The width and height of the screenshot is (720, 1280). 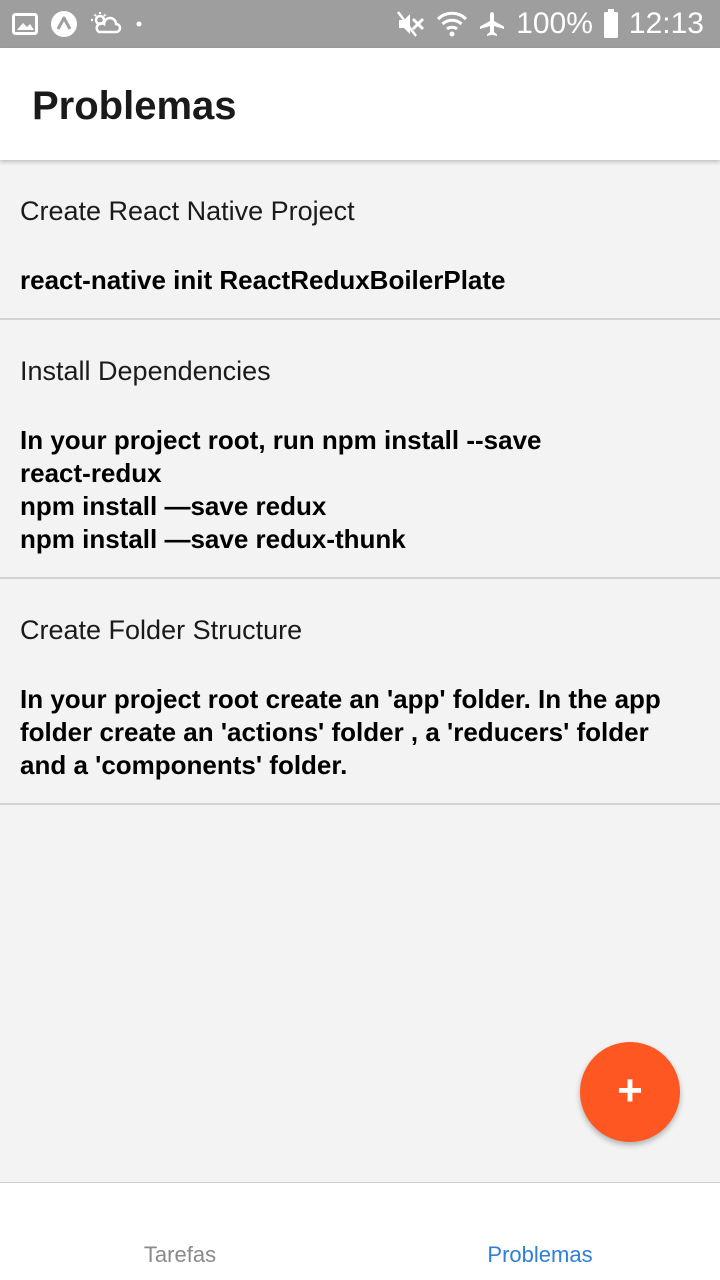 What do you see at coordinates (360, 24) in the screenshot?
I see `status-bar: 100% 12:13` at bounding box center [360, 24].